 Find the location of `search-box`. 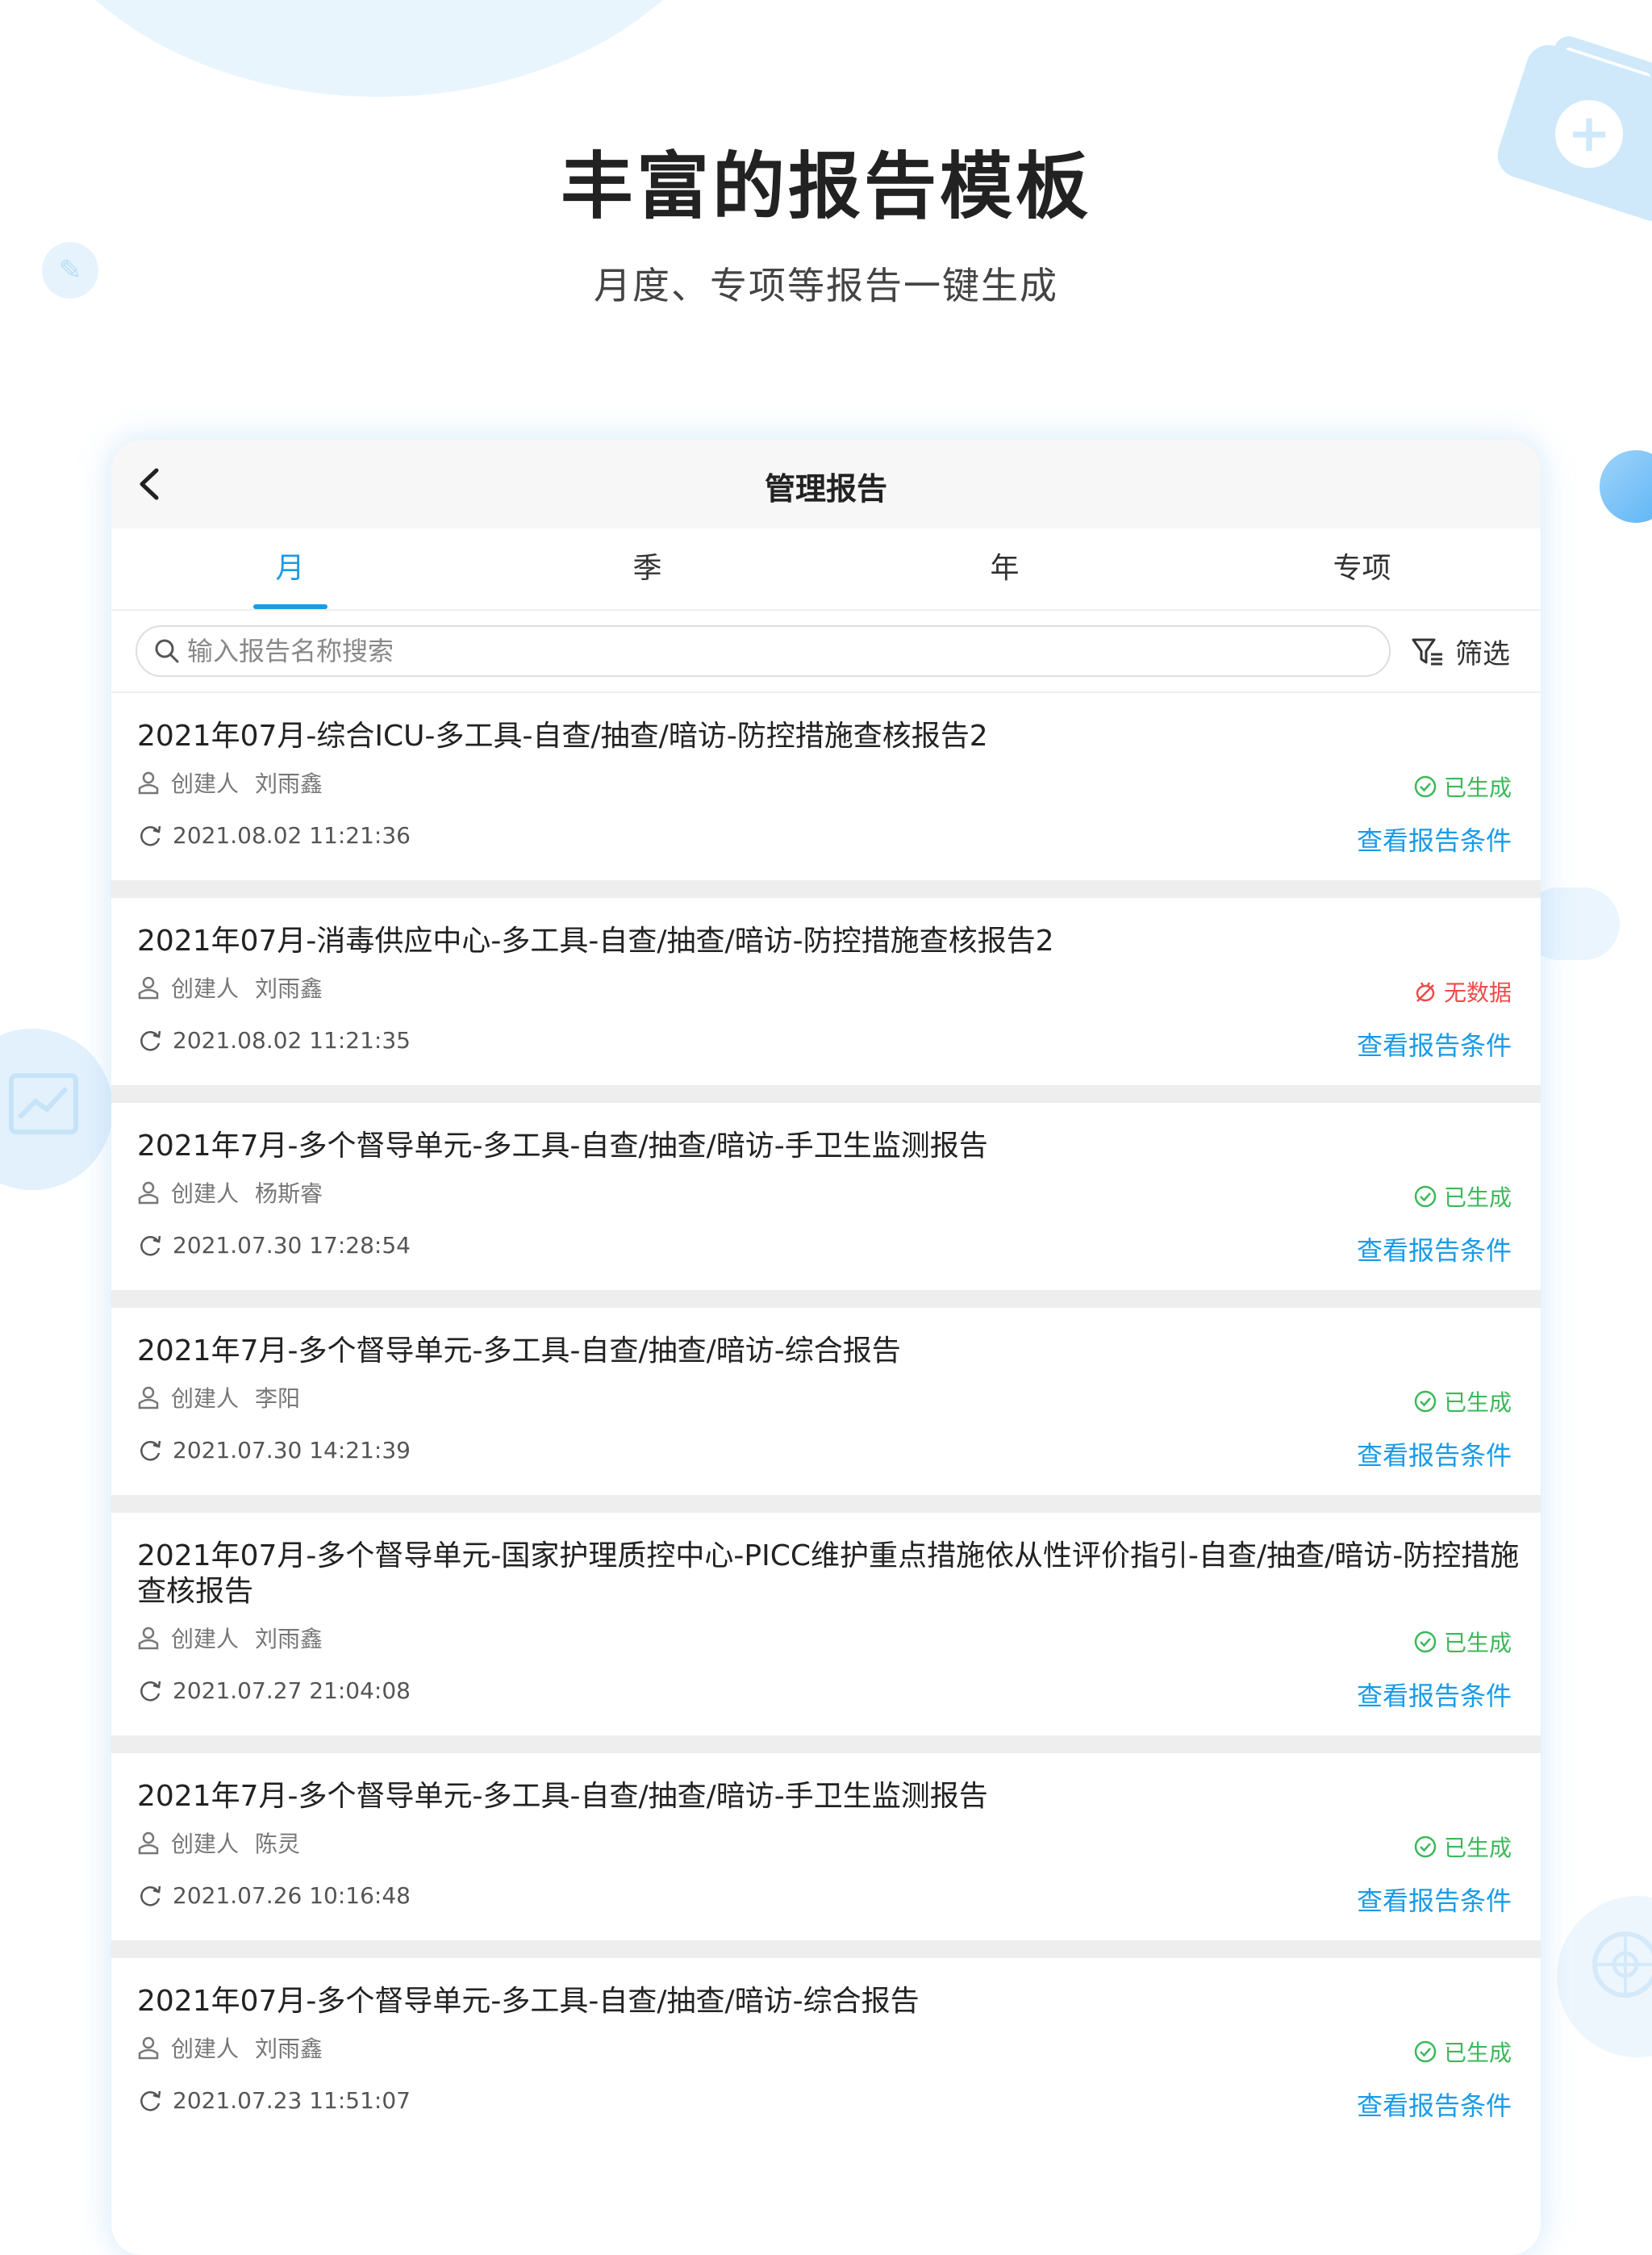

search-box is located at coordinates (763, 651).